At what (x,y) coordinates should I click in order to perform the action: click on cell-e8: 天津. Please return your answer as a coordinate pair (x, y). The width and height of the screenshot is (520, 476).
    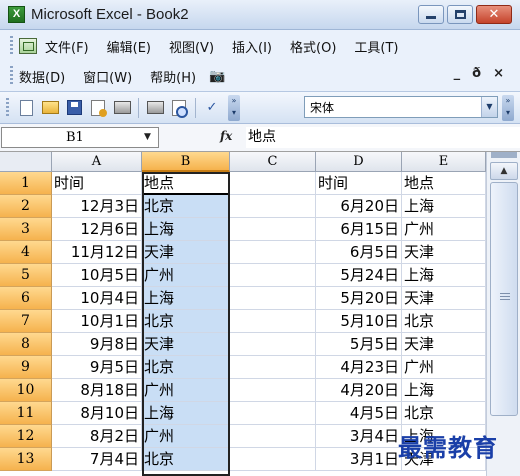
    Looking at the image, I should click on (444, 344).